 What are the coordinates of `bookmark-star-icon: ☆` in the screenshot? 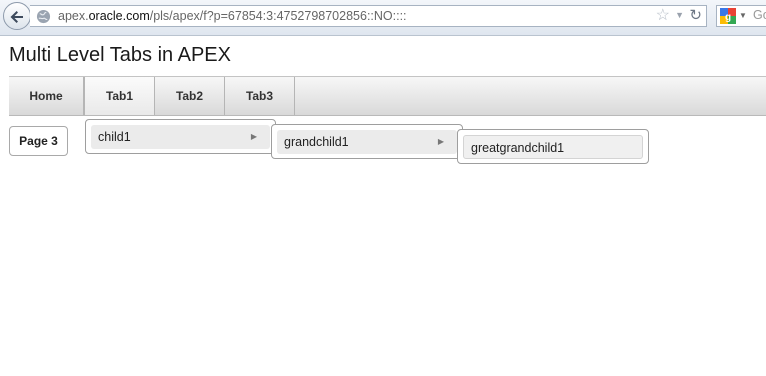 It's located at (663, 16).